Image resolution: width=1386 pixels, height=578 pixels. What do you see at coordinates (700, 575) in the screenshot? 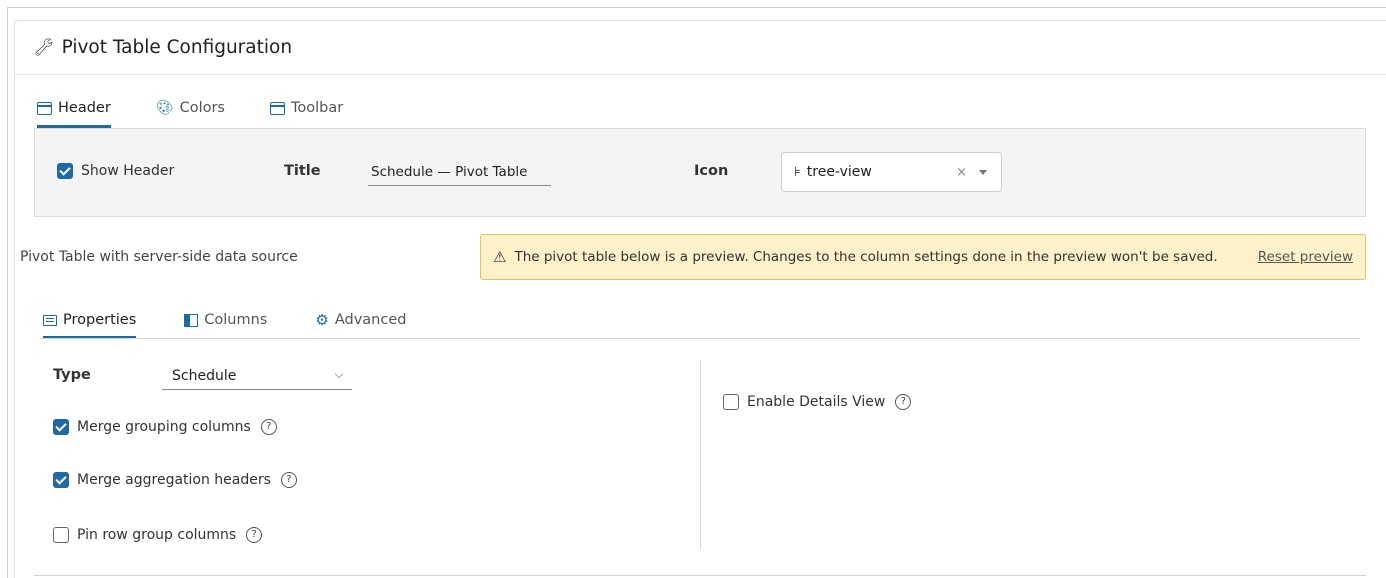
I see `bottom-divider` at bounding box center [700, 575].